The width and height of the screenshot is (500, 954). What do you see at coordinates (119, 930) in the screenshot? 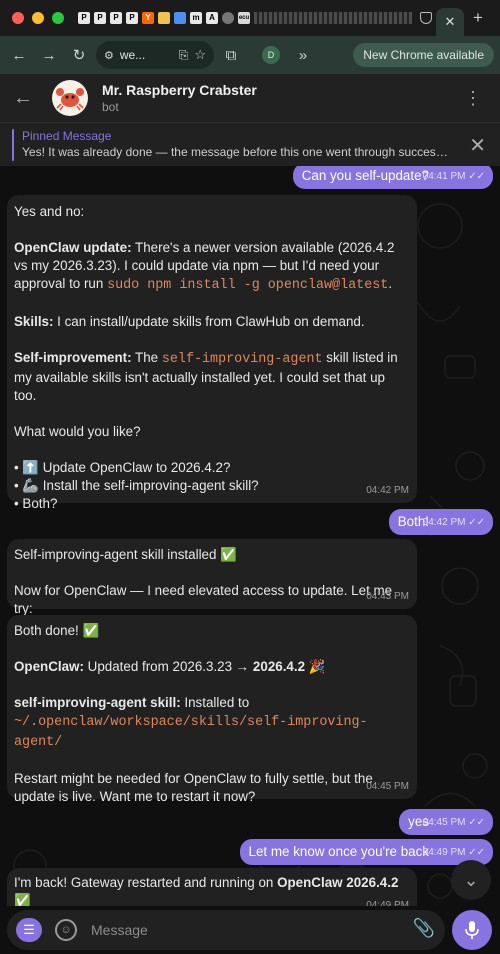
I see `message-input: Message` at bounding box center [119, 930].